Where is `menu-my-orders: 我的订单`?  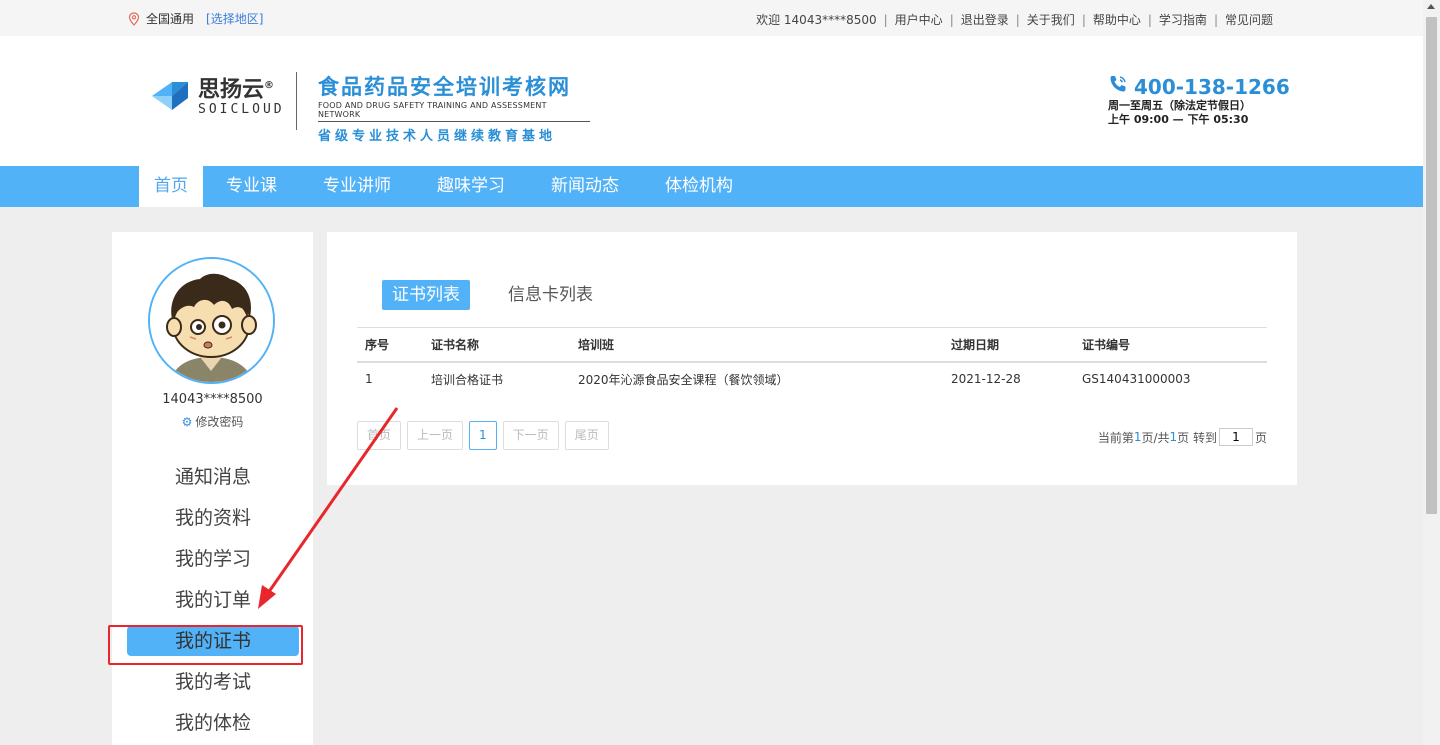
menu-my-orders: 我的订单 is located at coordinates (213, 600).